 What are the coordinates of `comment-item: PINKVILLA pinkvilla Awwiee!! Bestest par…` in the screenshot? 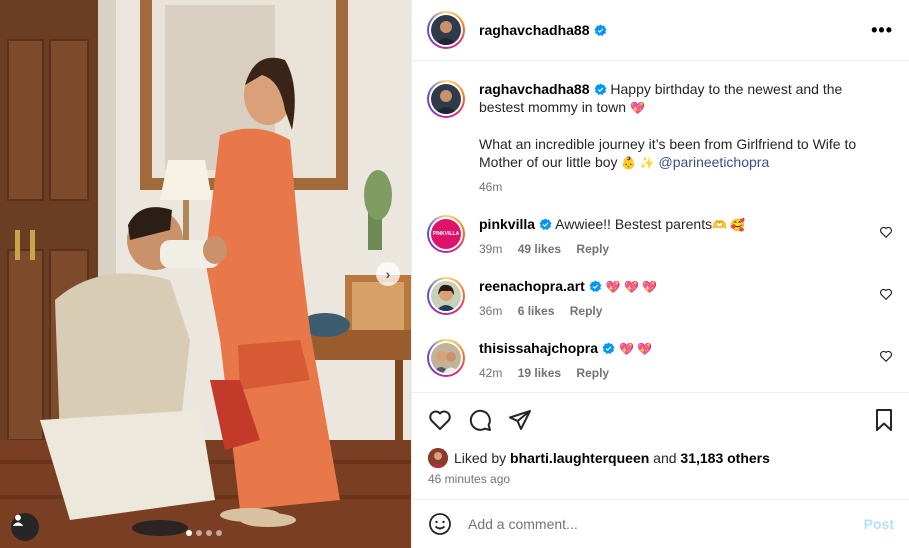 It's located at (660, 235).